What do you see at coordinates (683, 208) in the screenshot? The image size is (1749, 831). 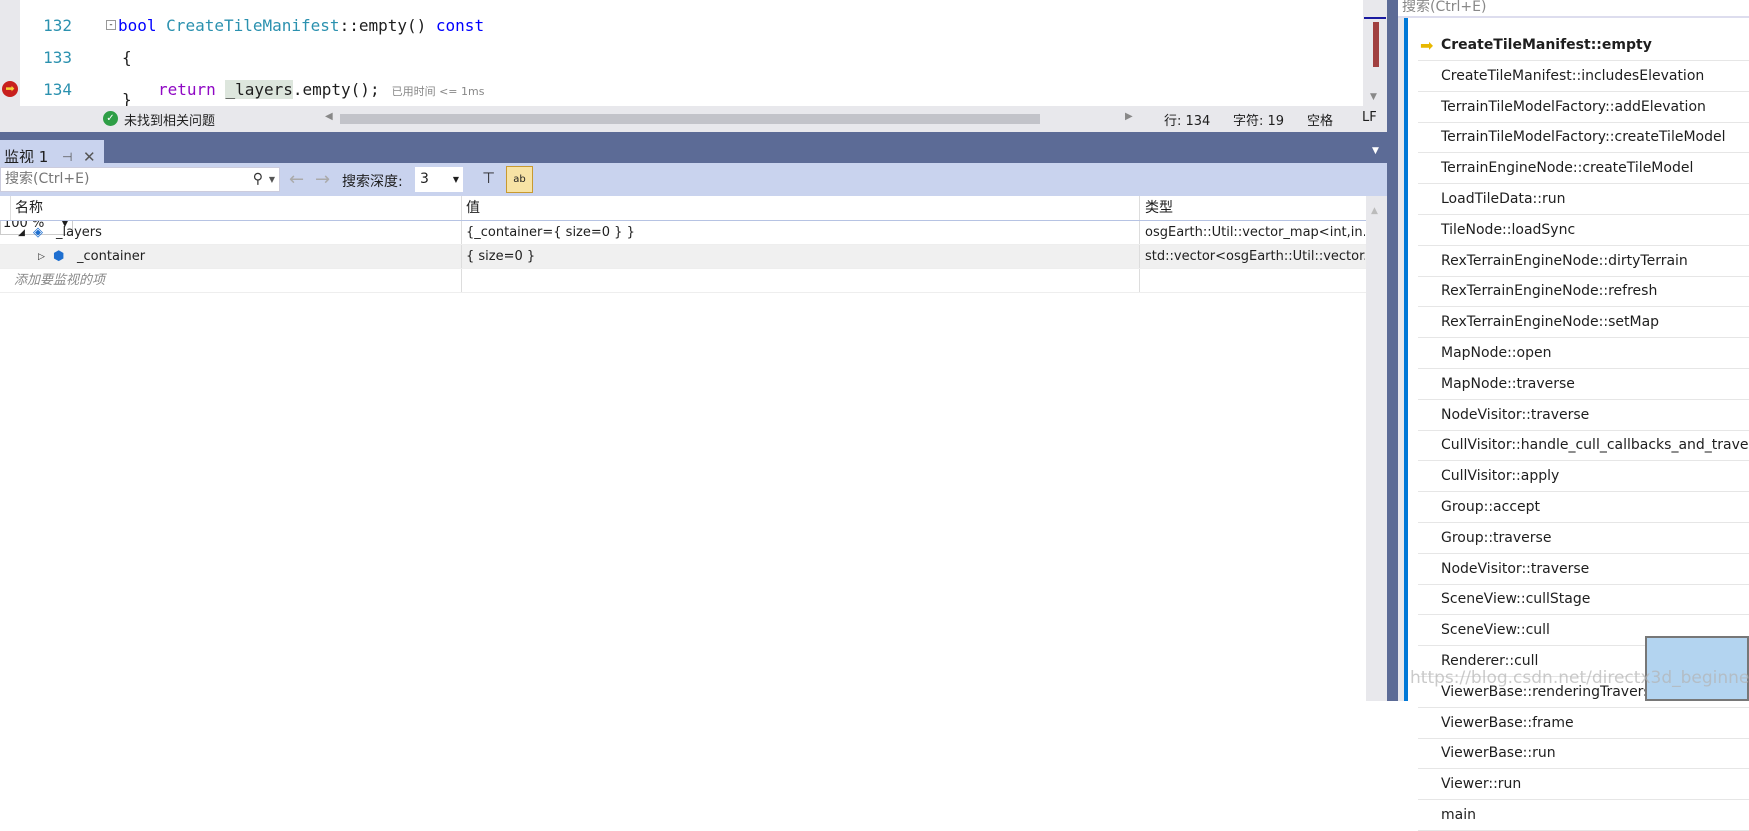 I see `watch-table-header: 名称 值 类型` at bounding box center [683, 208].